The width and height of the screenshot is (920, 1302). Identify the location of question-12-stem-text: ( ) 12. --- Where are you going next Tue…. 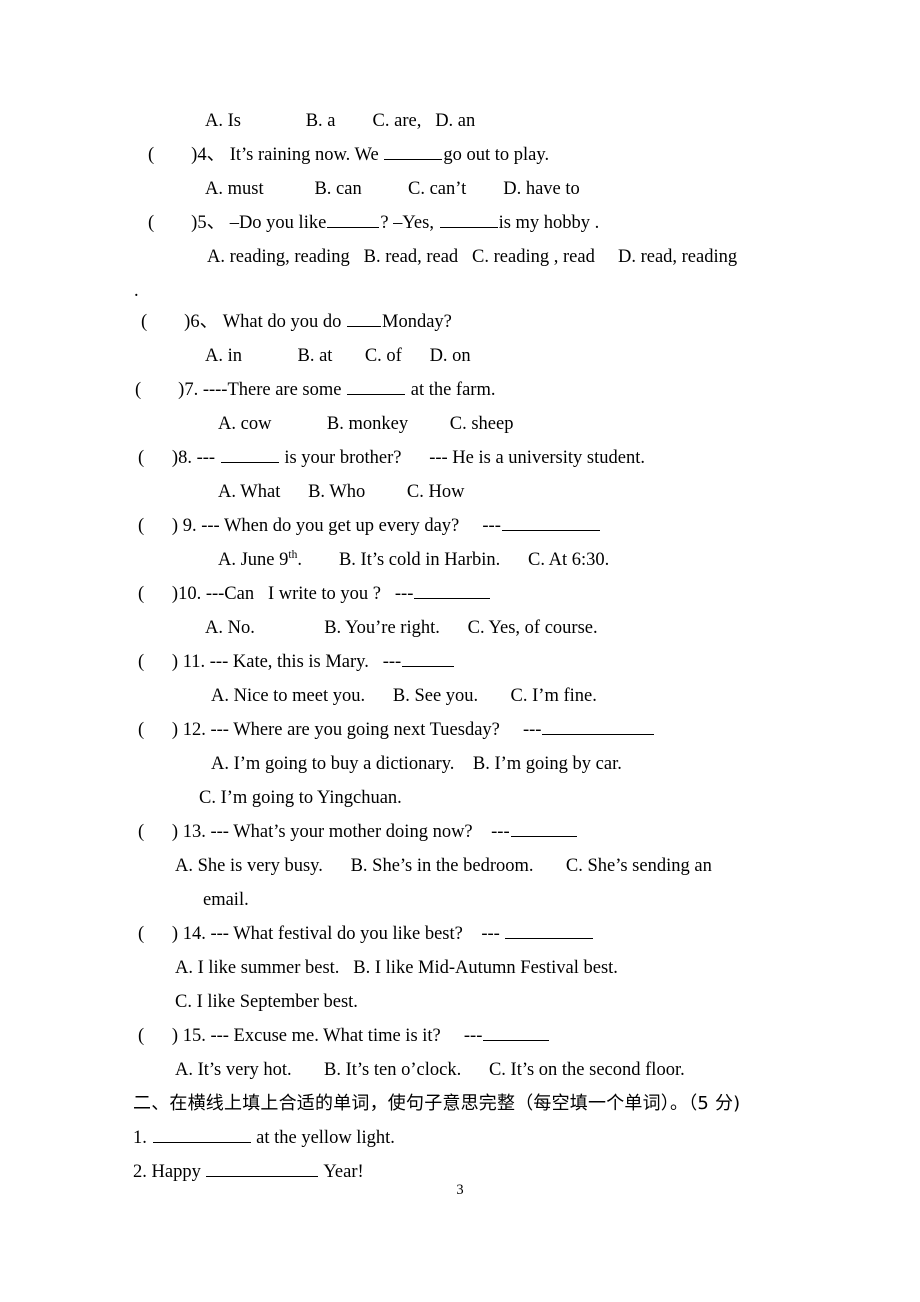
(340, 730).